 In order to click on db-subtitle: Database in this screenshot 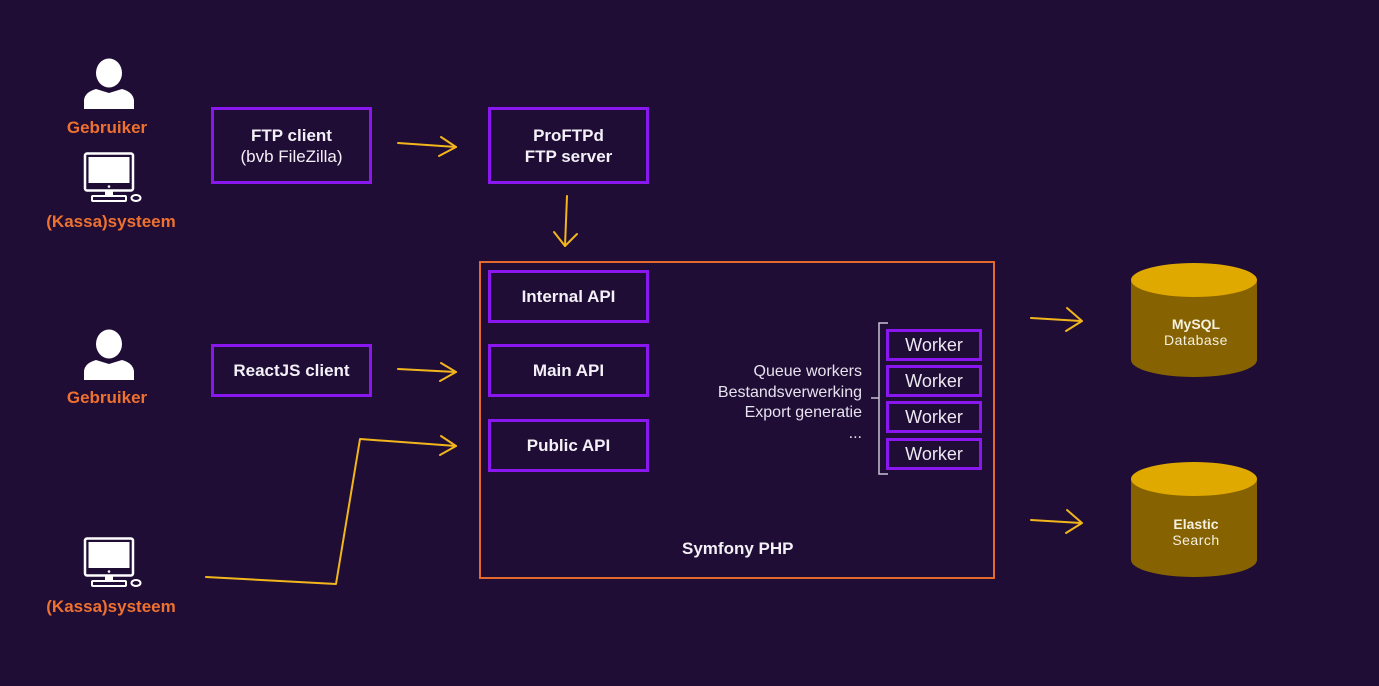, I will do `click(1196, 340)`.